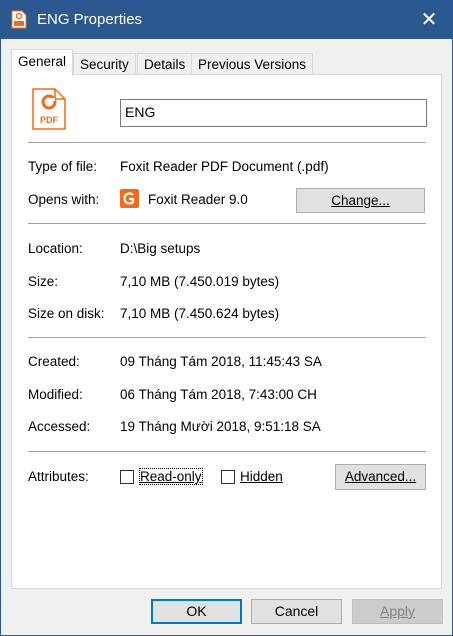 The width and height of the screenshot is (453, 636). I want to click on readonly-checkbox, so click(127, 477).